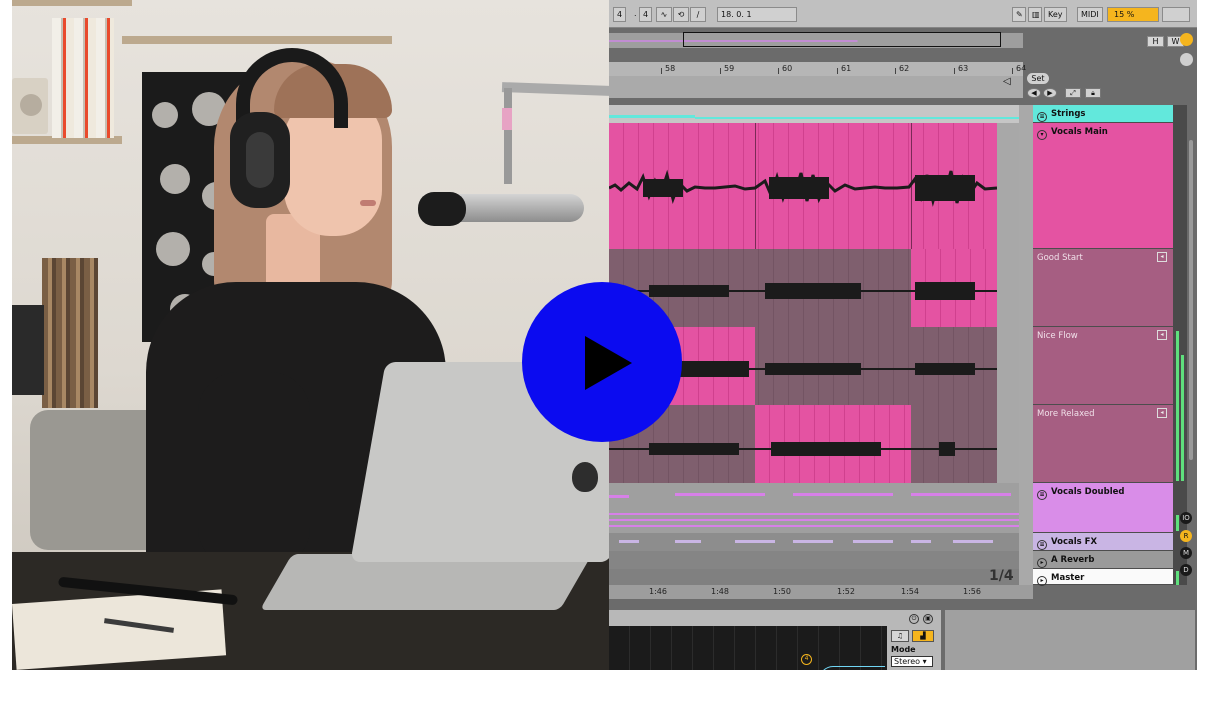  What do you see at coordinates (1035, 14) in the screenshot?
I see `keyboard-icon: ▥` at bounding box center [1035, 14].